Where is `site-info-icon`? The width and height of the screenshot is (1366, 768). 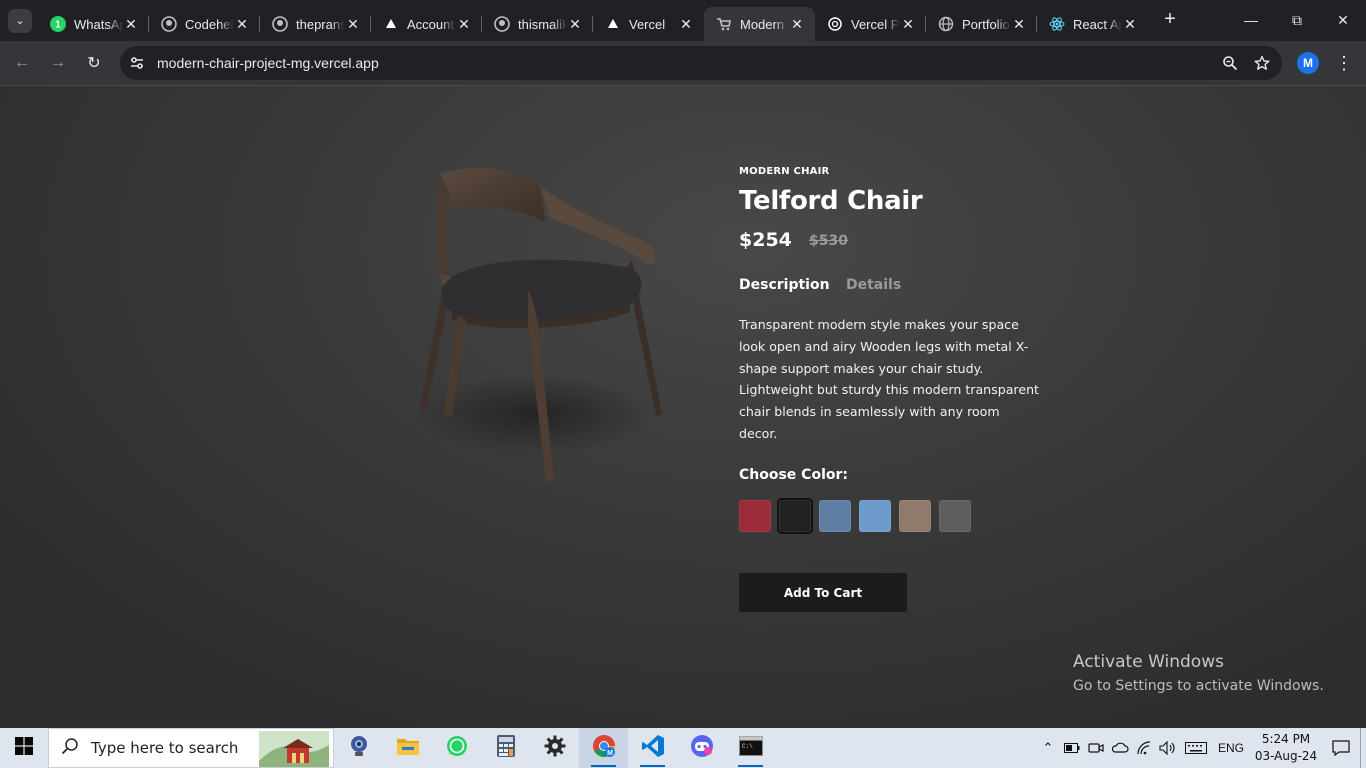 site-info-icon is located at coordinates (137, 63).